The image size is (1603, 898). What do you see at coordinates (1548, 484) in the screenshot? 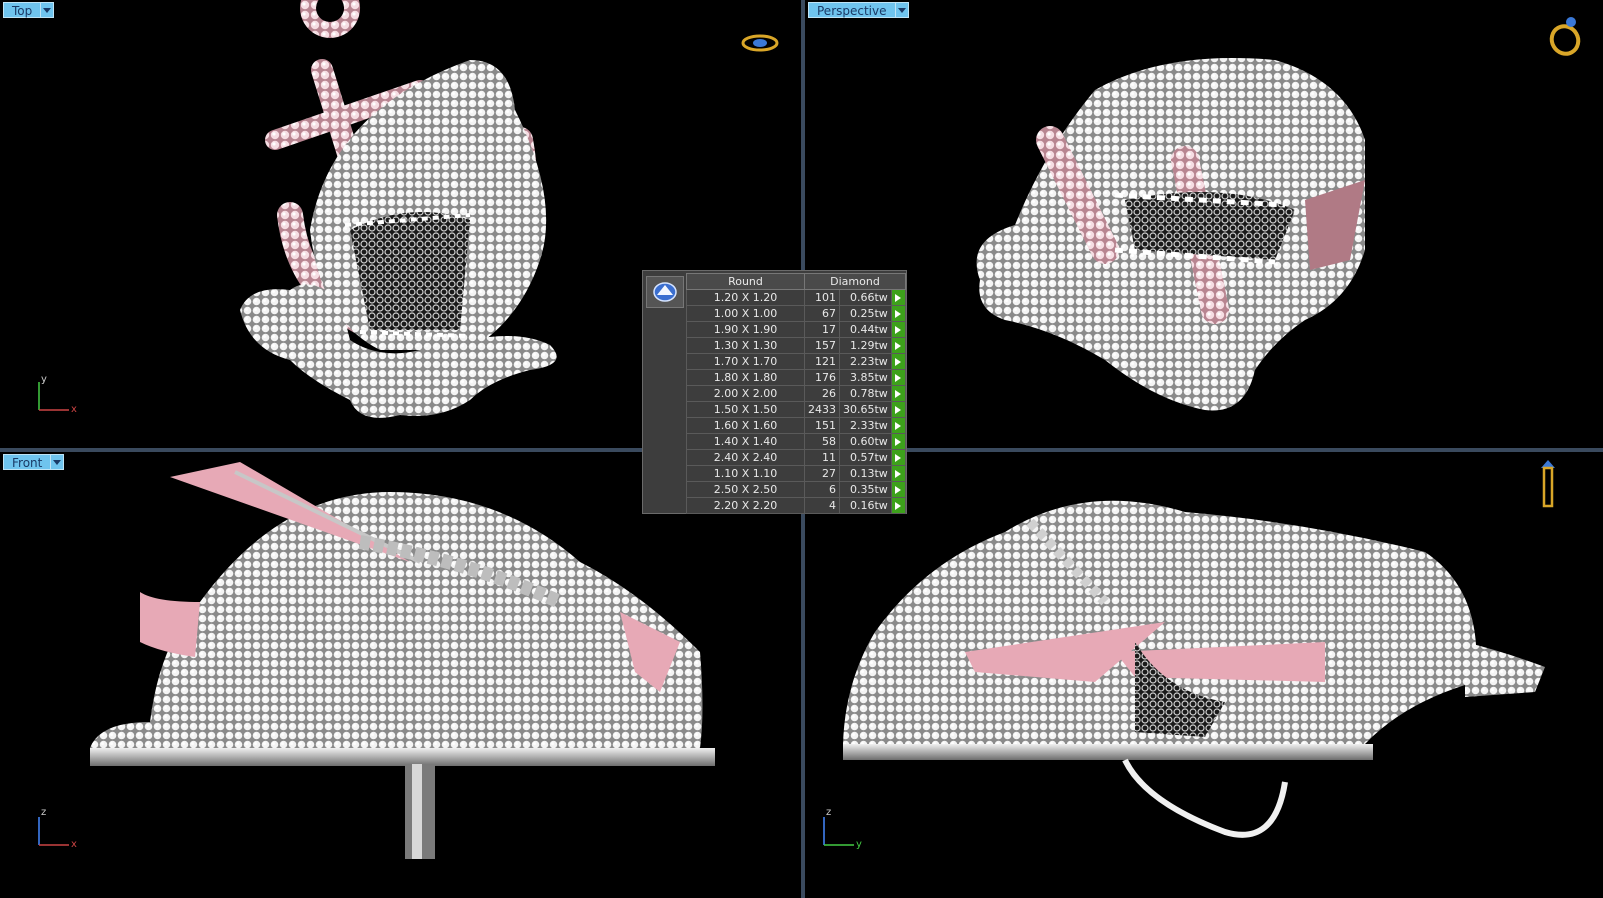
I see `ring-side-icon` at bounding box center [1548, 484].